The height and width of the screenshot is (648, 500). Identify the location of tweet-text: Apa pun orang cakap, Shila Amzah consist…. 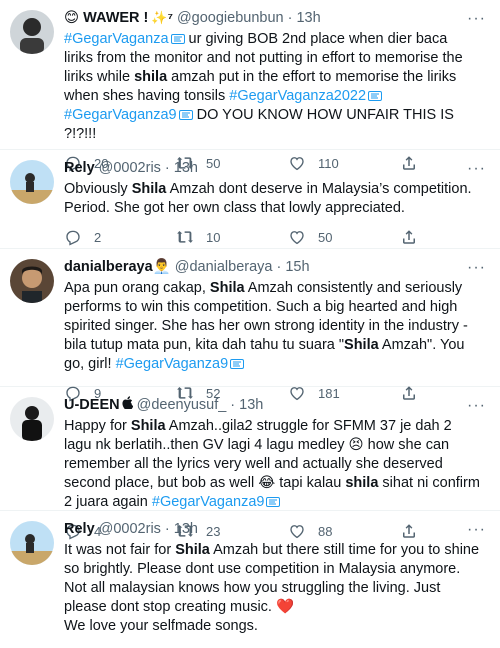
(276, 326).